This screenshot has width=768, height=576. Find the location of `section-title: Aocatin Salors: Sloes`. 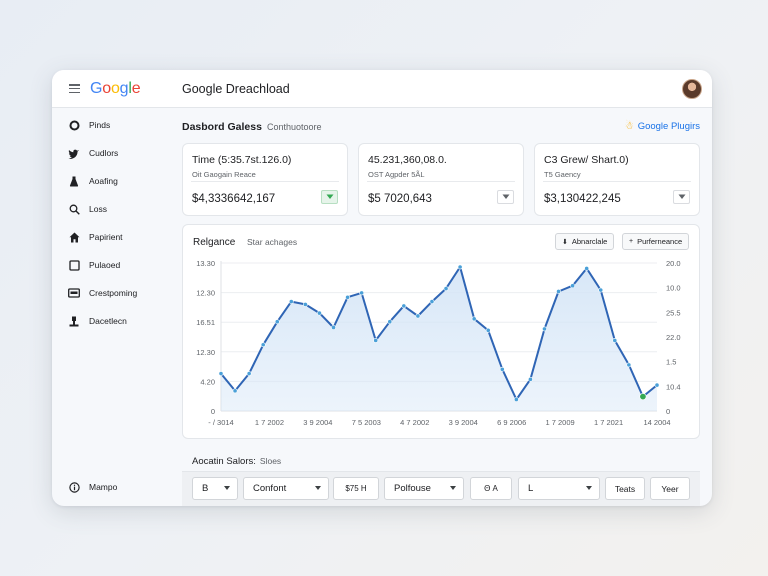

section-title: Aocatin Salors: Sloes is located at coordinates (236, 461).